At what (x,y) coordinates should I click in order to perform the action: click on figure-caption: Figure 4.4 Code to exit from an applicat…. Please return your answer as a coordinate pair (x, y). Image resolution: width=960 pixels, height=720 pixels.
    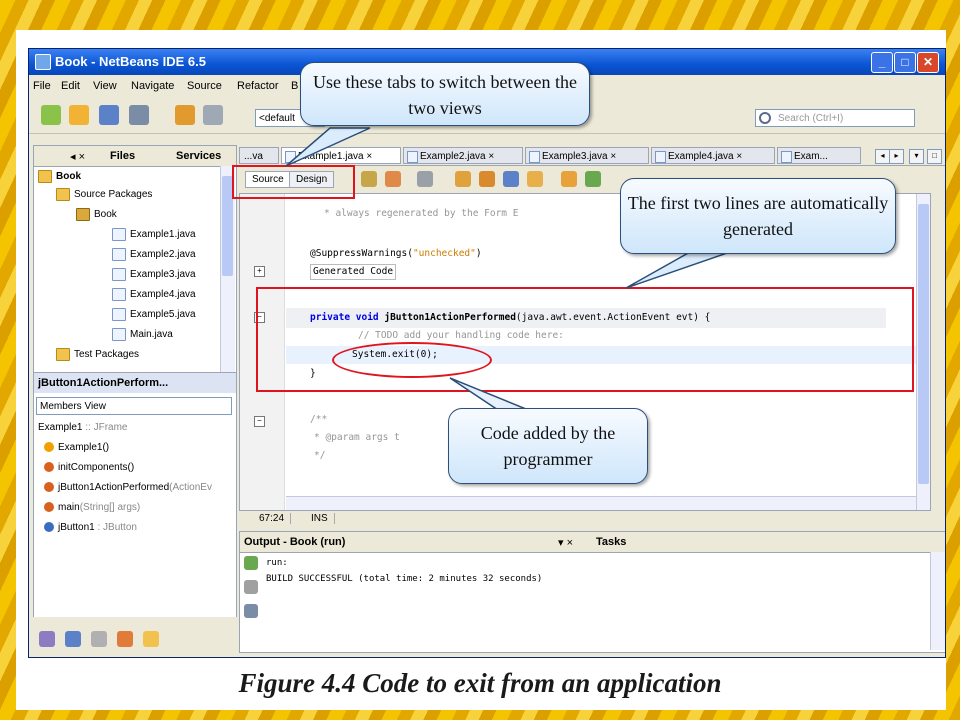
    Looking at the image, I should click on (480, 683).